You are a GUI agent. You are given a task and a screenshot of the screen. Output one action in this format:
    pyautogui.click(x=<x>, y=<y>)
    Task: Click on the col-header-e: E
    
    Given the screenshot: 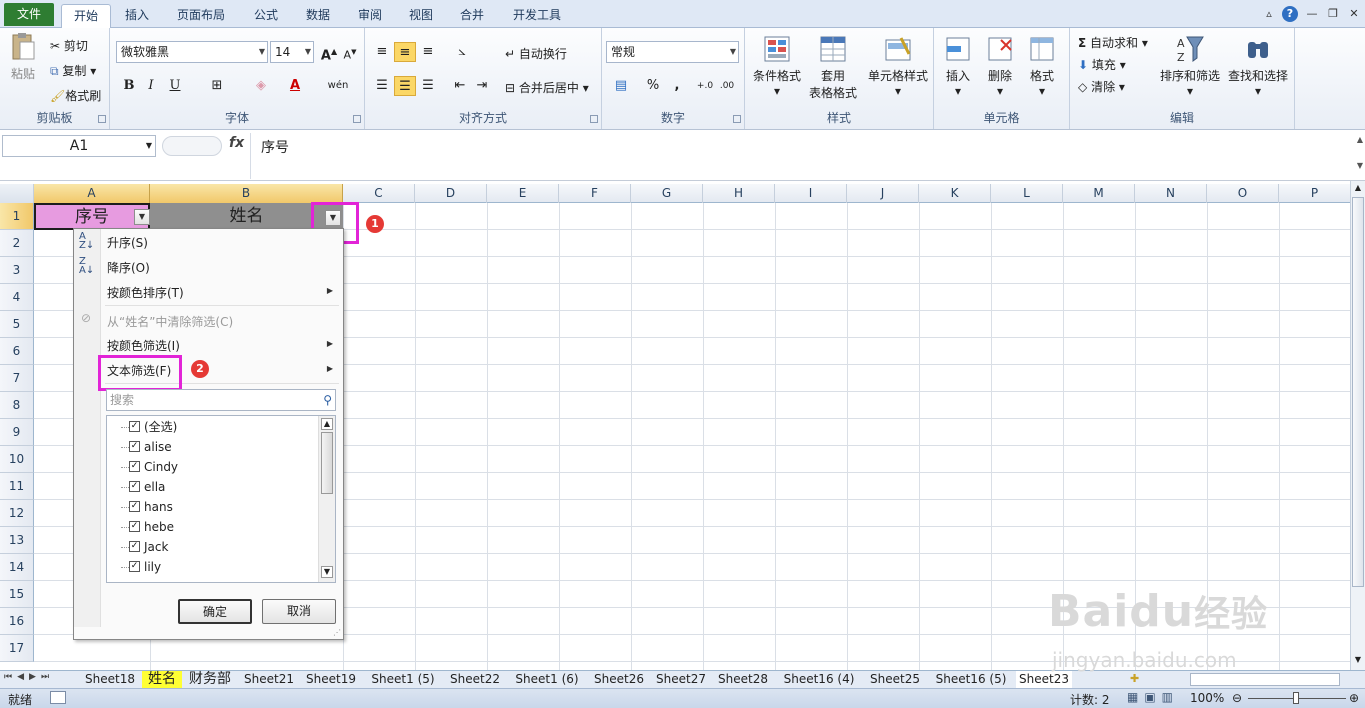 What is the action you would take?
    pyautogui.click(x=523, y=193)
    